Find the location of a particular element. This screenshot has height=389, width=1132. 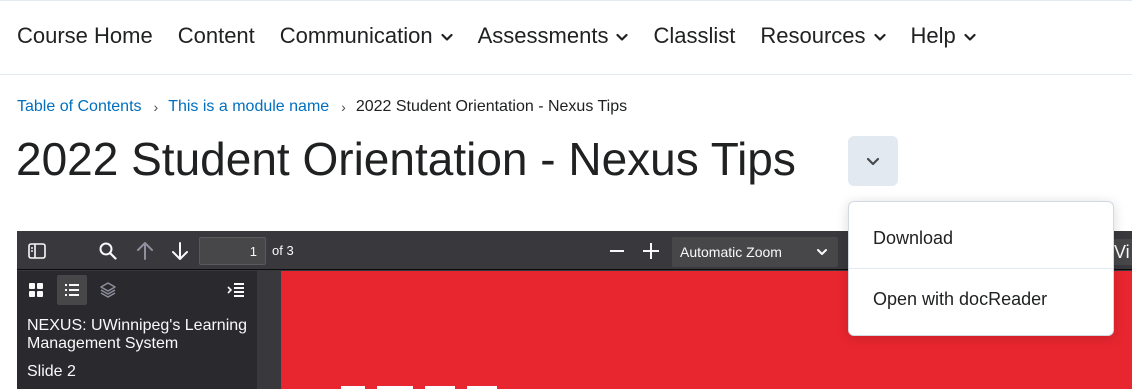

sidebar-toggle-icon is located at coordinates (37, 251).